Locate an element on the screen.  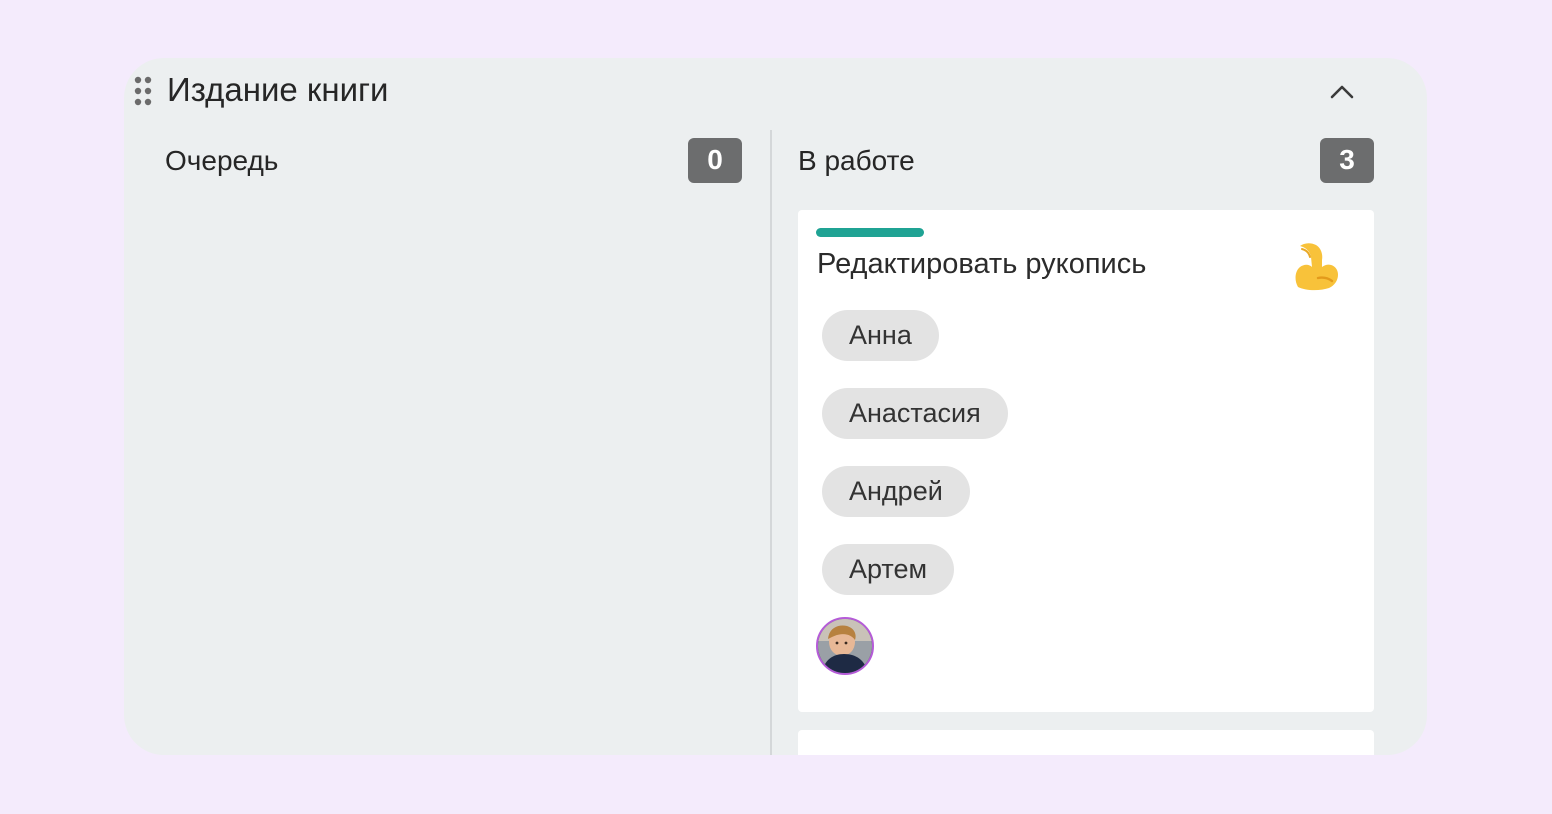
assignee-tag: Андрей is located at coordinates (896, 491).